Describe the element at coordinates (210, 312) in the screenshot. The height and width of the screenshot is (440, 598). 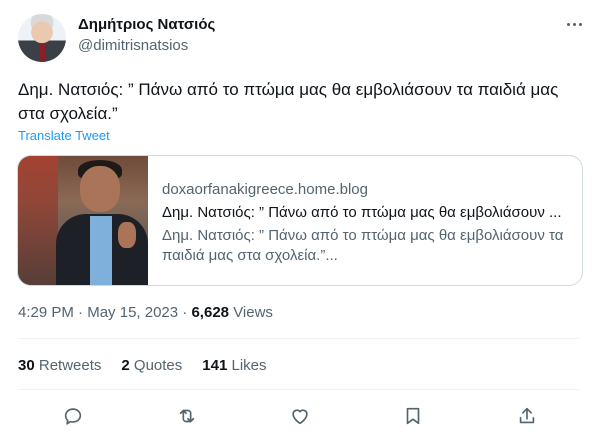
I see `views-count: 6,628` at that location.